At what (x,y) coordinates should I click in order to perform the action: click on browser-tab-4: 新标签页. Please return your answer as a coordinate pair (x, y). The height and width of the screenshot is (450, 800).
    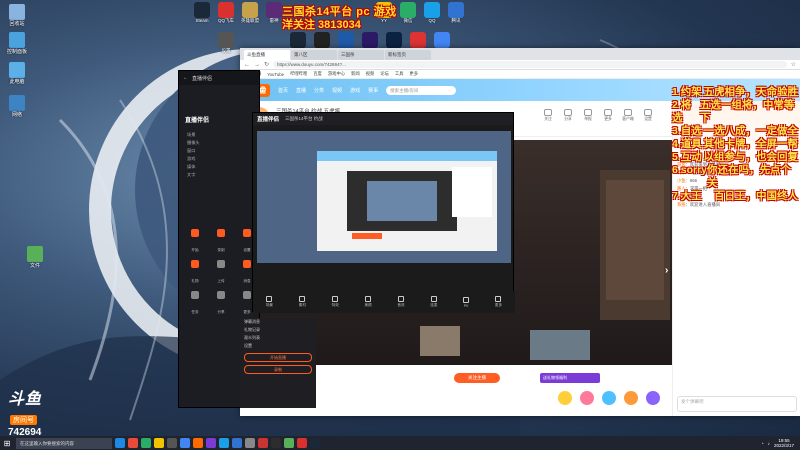
    Looking at the image, I should click on (408, 55).